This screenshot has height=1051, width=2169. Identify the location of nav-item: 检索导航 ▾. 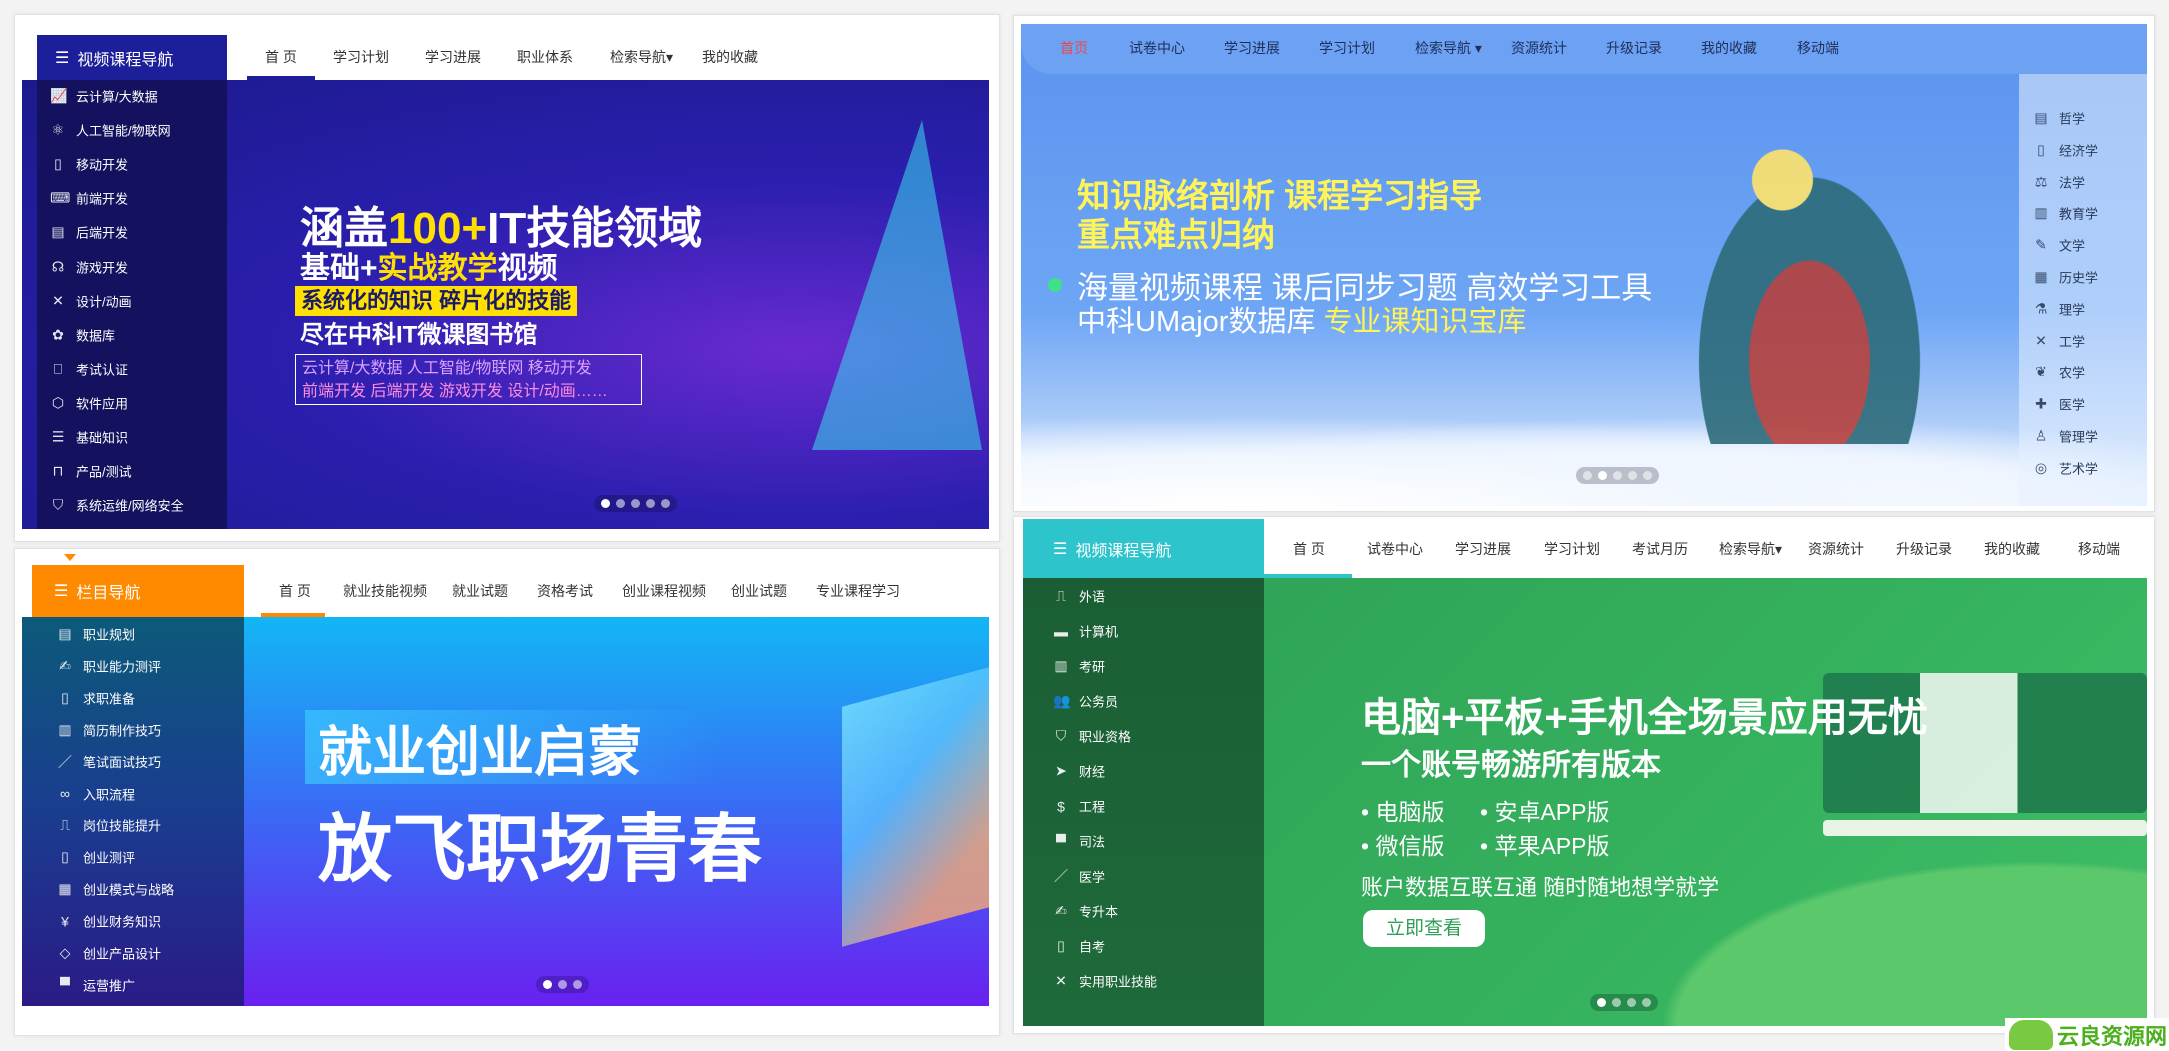
(1448, 48).